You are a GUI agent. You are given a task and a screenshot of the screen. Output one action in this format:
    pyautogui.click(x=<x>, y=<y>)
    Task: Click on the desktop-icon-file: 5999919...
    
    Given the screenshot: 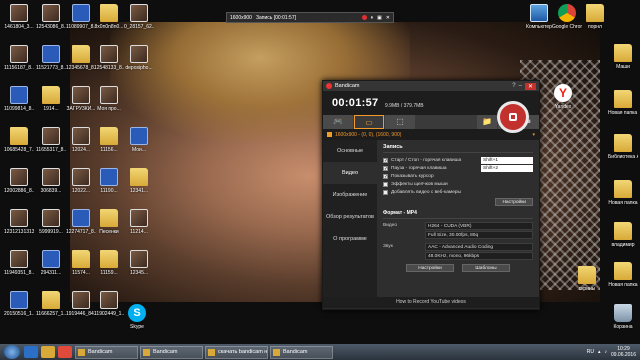 What is the action you would take?
    pyautogui.click(x=51, y=222)
    